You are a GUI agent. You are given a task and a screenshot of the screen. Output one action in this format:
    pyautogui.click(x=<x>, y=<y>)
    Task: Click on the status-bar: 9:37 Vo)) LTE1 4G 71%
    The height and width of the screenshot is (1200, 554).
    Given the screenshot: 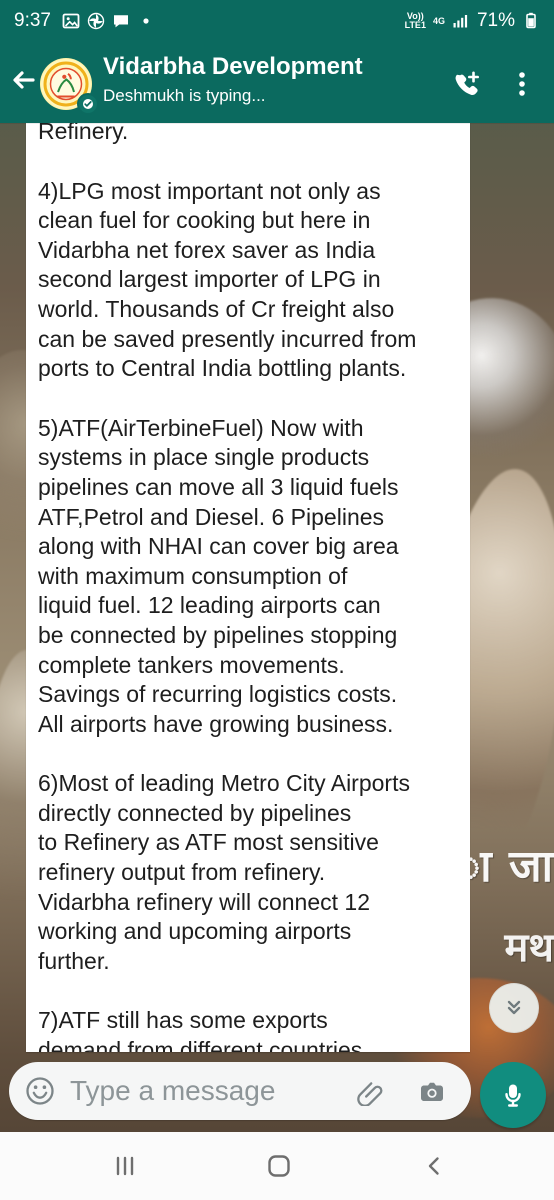 What is the action you would take?
    pyautogui.click(x=277, y=21)
    